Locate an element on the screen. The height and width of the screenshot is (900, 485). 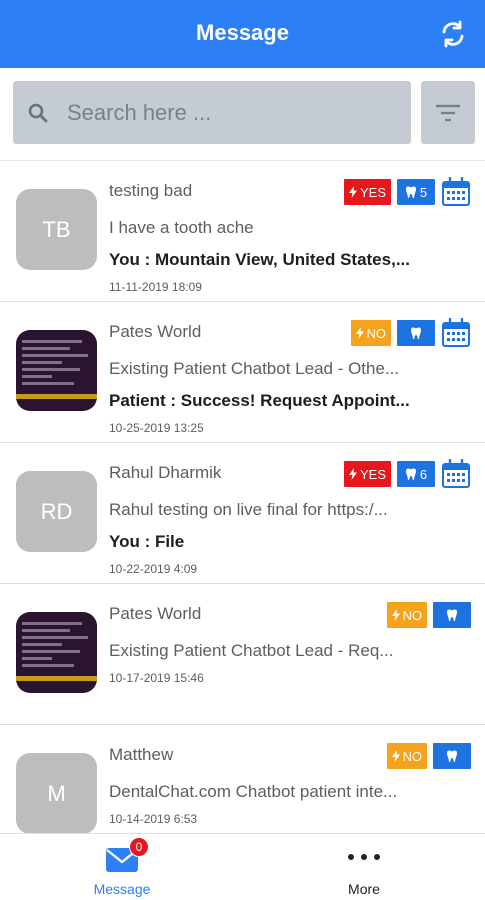
nav-message-label: Message is located at coordinates (122, 889).